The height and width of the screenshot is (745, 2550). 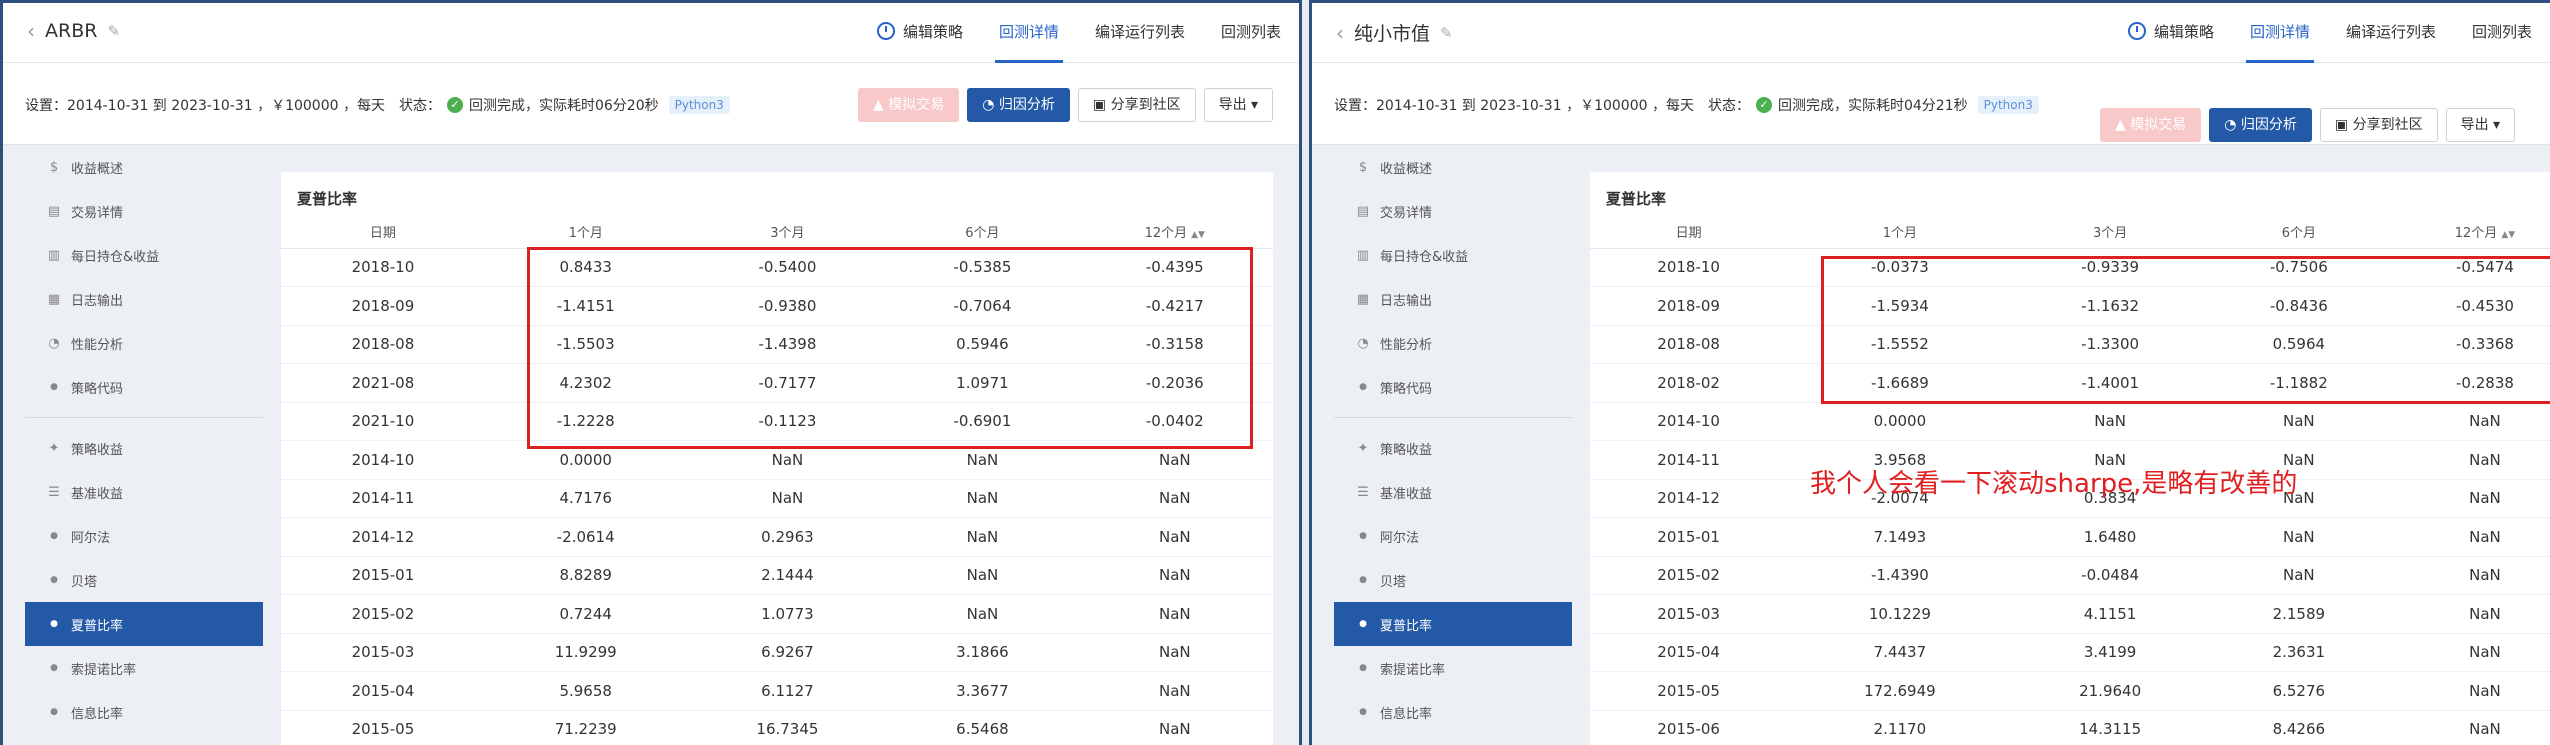 I want to click on table-cell: -1.4151, so click(x=585, y=306).